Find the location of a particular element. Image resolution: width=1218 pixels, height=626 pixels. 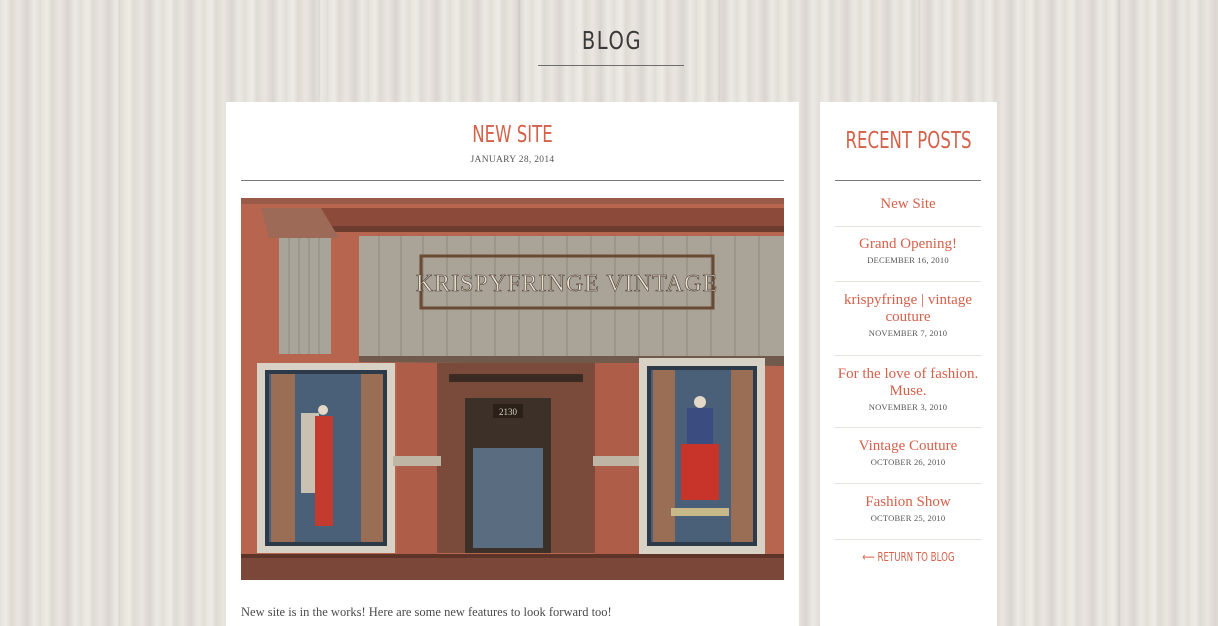

recent-post-date: OCTOBER 26, 2010 is located at coordinates (908, 462).